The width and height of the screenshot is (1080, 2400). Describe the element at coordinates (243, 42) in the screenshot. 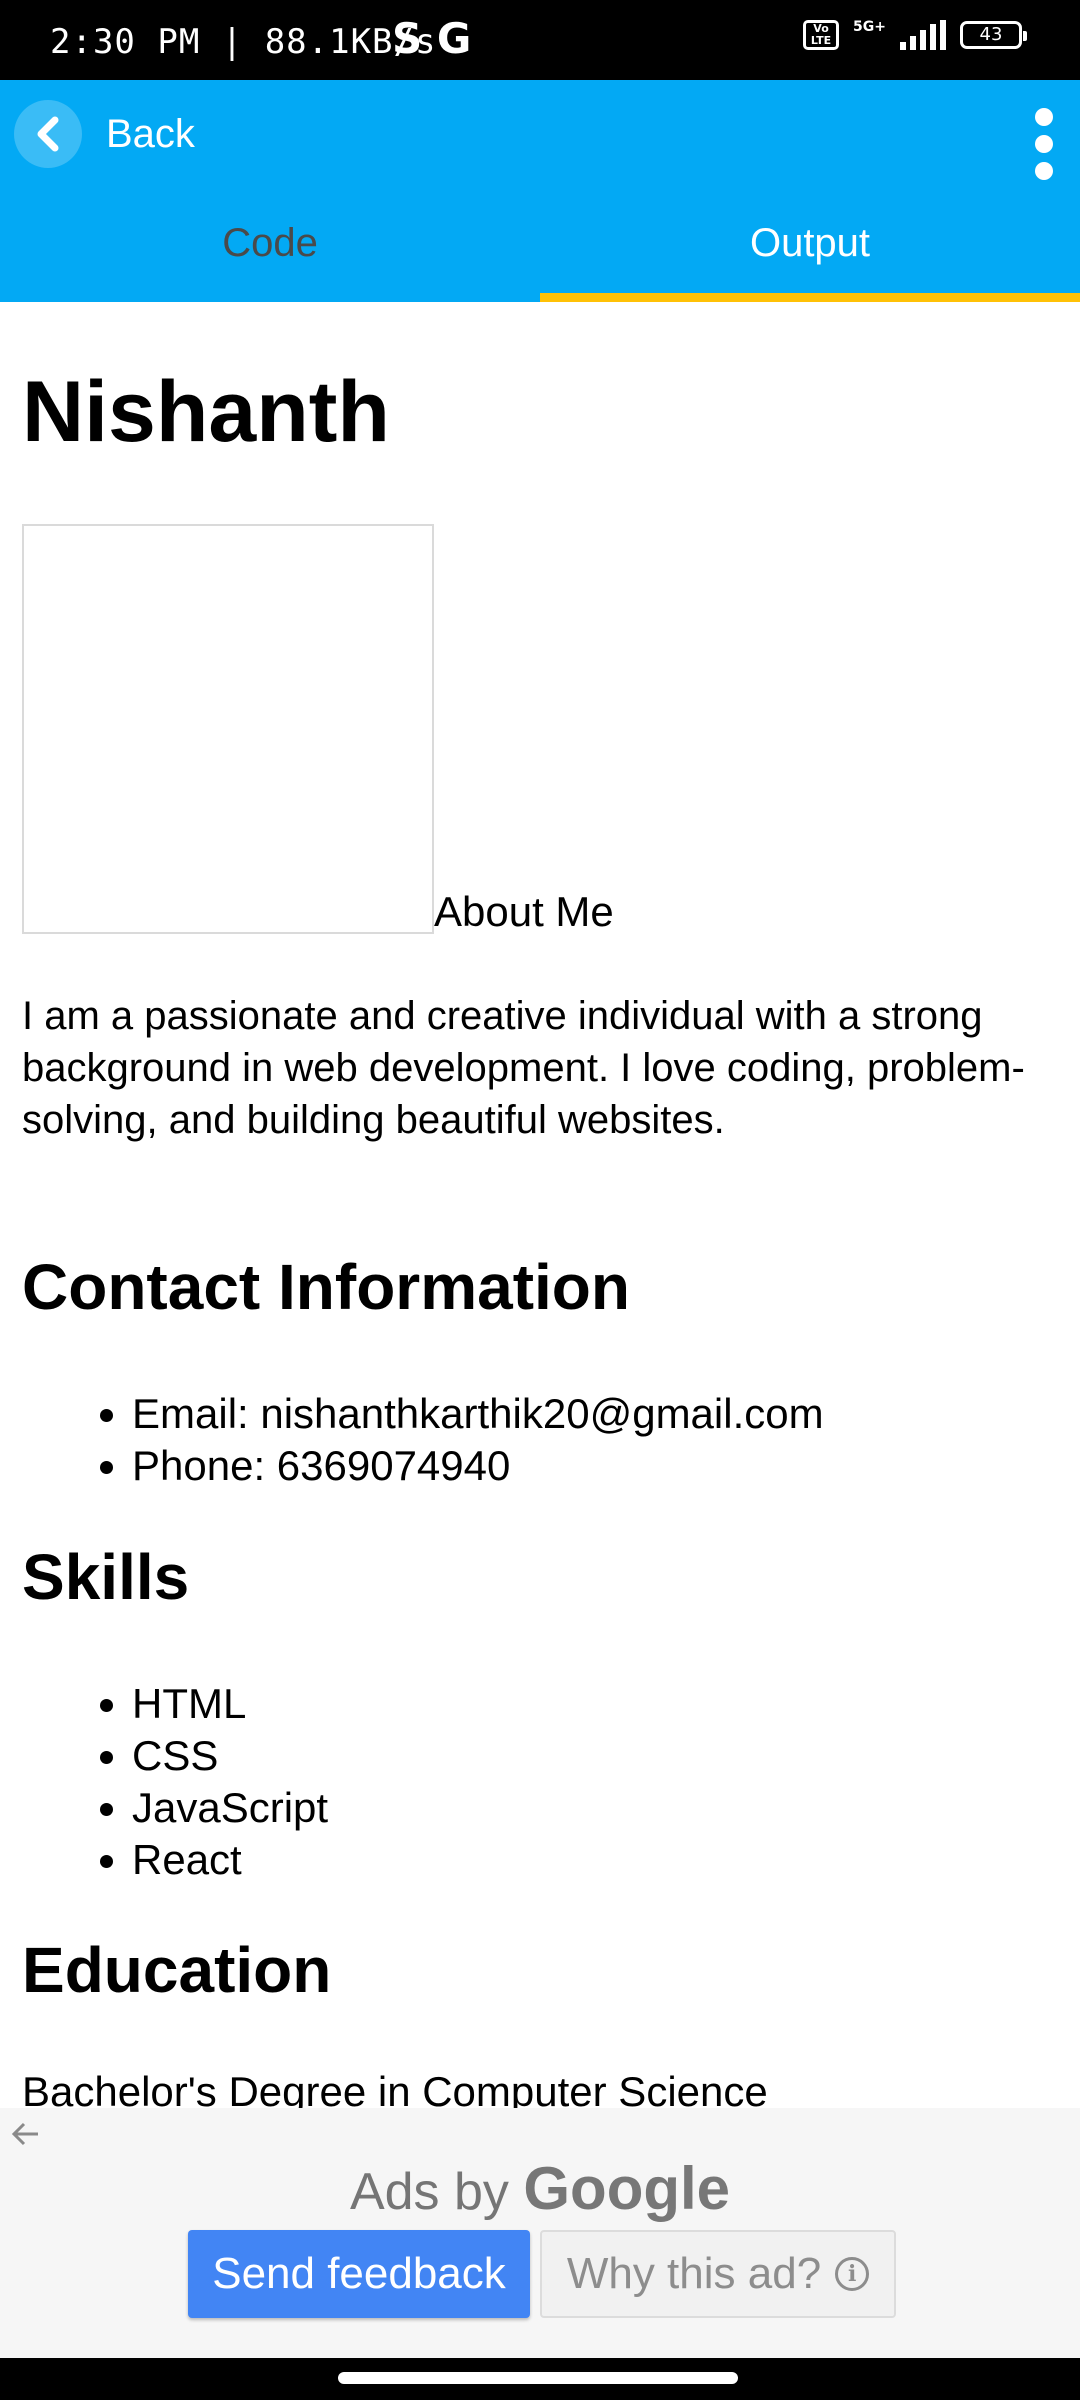

I see `status-time: 2:30 PM | 88.1KB/s` at that location.